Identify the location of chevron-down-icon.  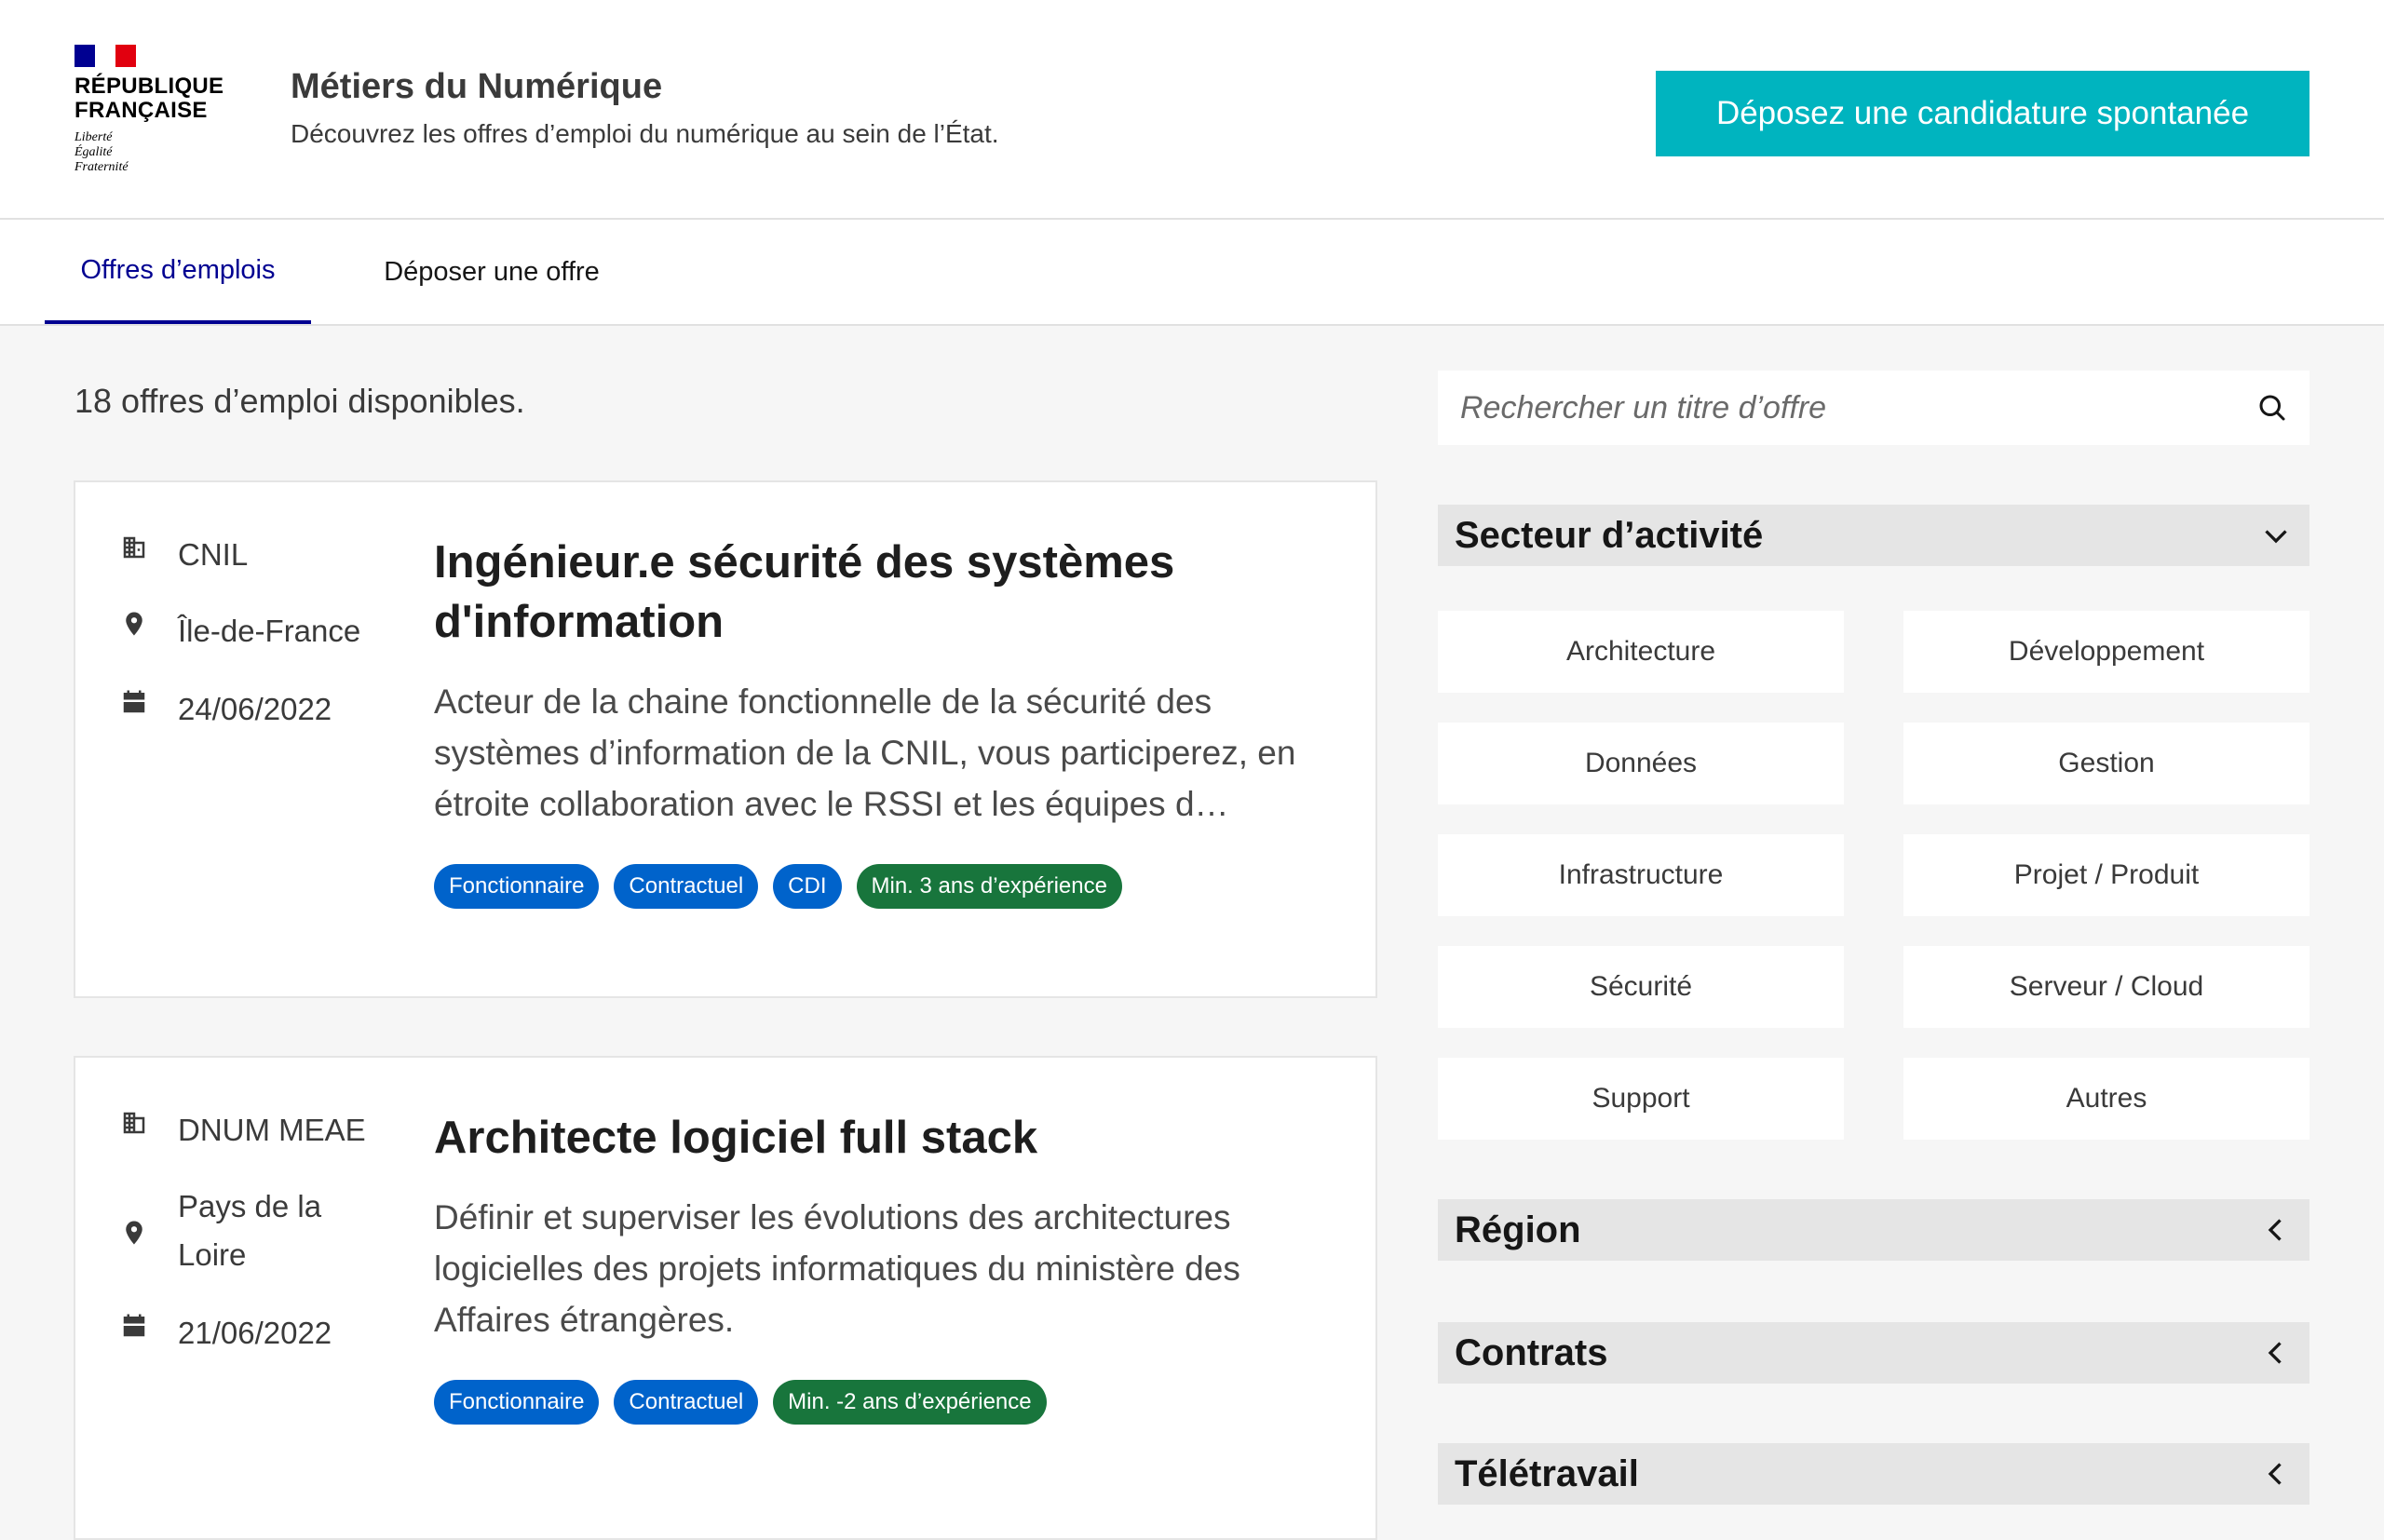
(2276, 537).